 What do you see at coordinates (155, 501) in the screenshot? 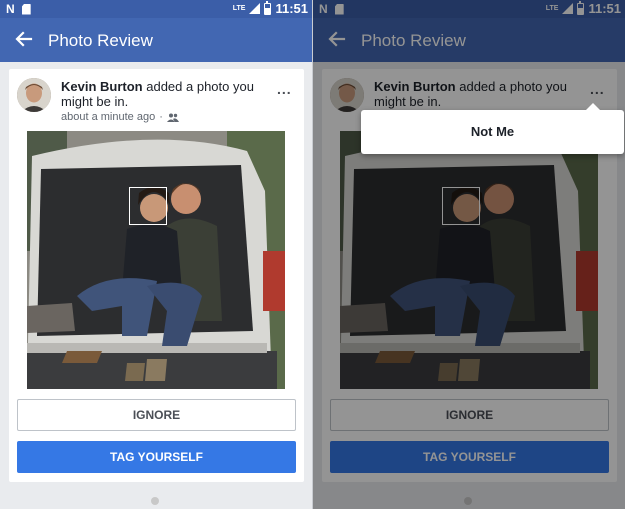
I see `home-indicator` at bounding box center [155, 501].